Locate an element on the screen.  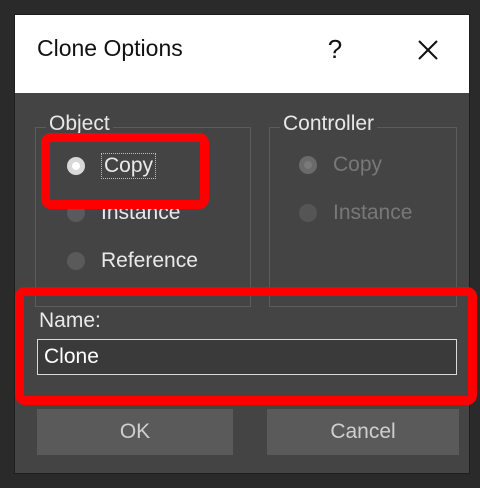
object-reference-radio: Reference is located at coordinates (132, 261).